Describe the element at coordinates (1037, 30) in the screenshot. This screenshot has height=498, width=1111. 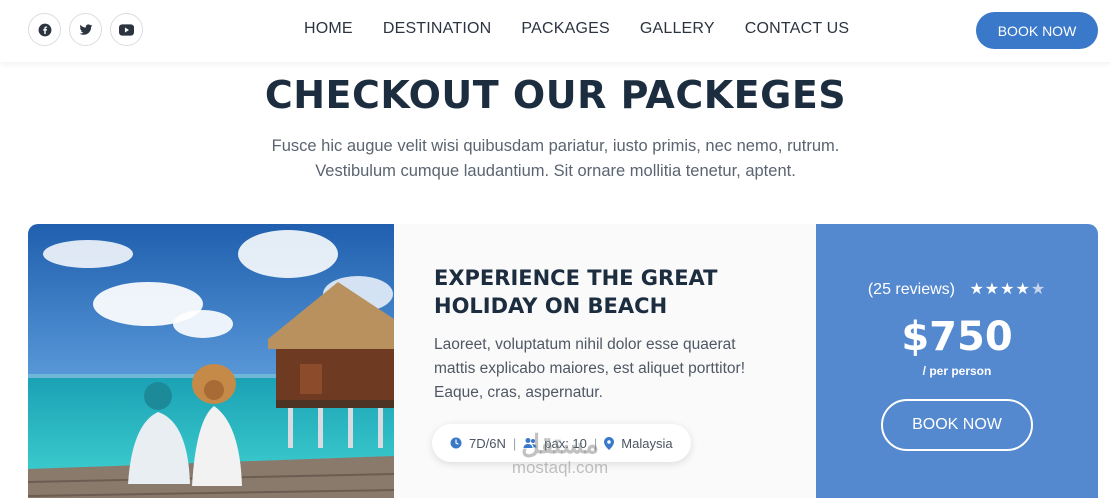
I see `header-book-now-button: BOOK NOW` at that location.